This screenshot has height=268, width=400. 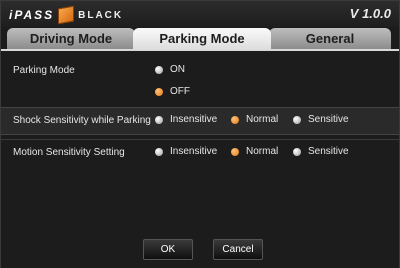 What do you see at coordinates (168, 249) in the screenshot?
I see `ok-button: OK` at bounding box center [168, 249].